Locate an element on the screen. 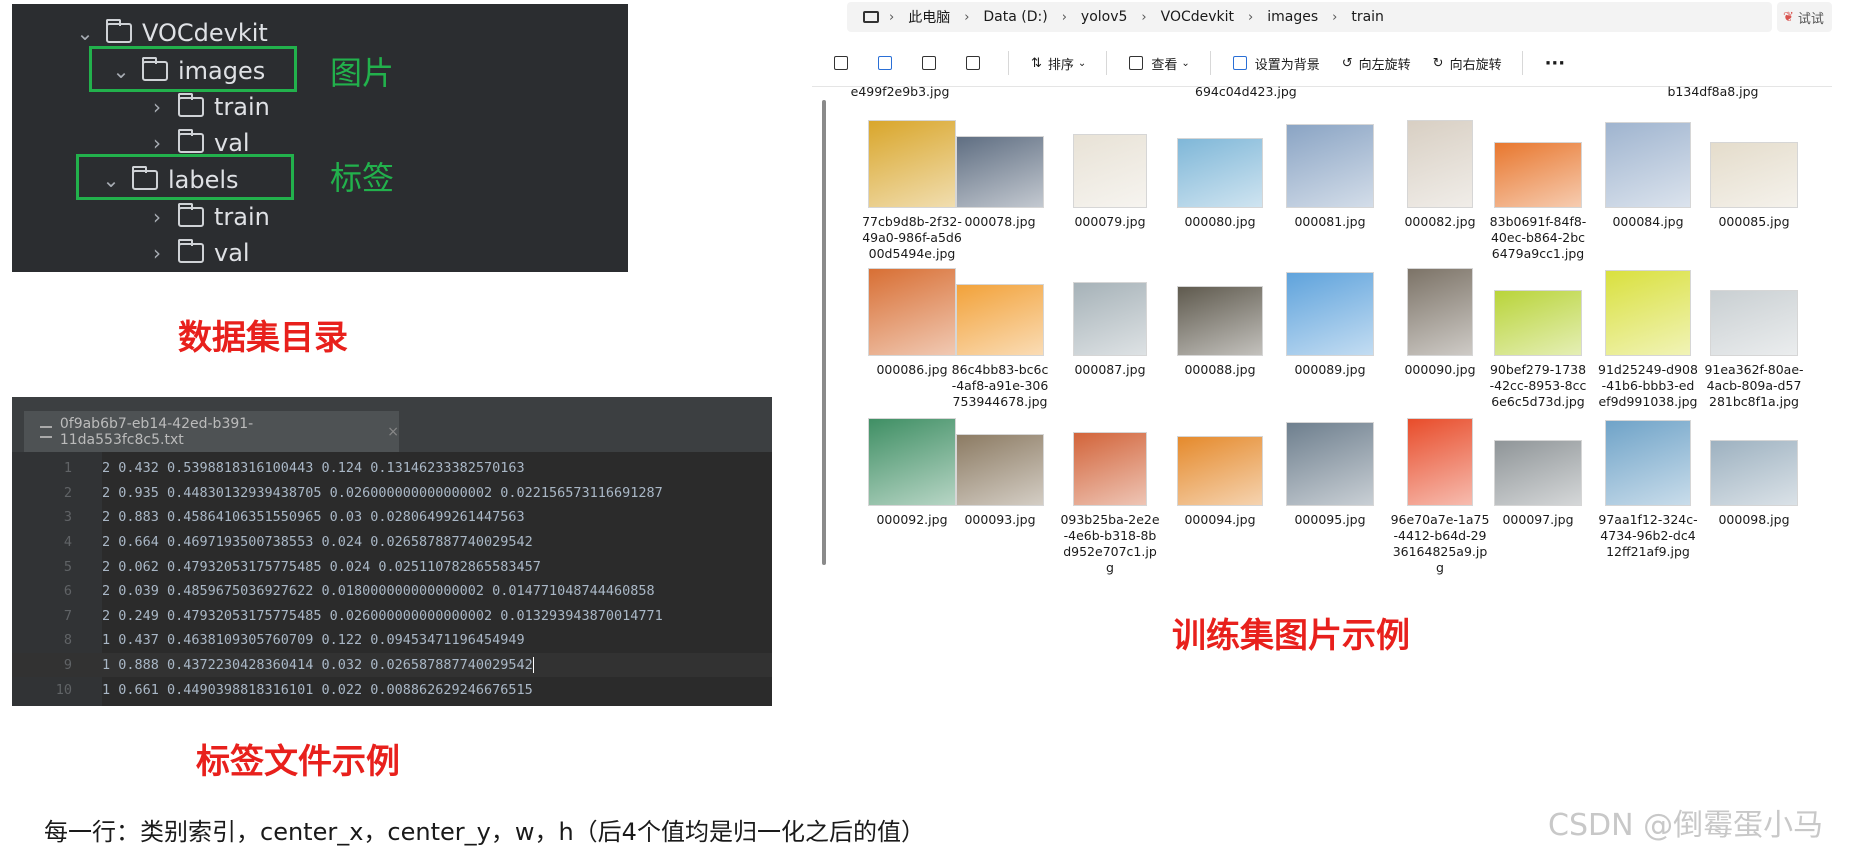  rotate-left-button: ↺ 向左旋转 is located at coordinates (1376, 63).